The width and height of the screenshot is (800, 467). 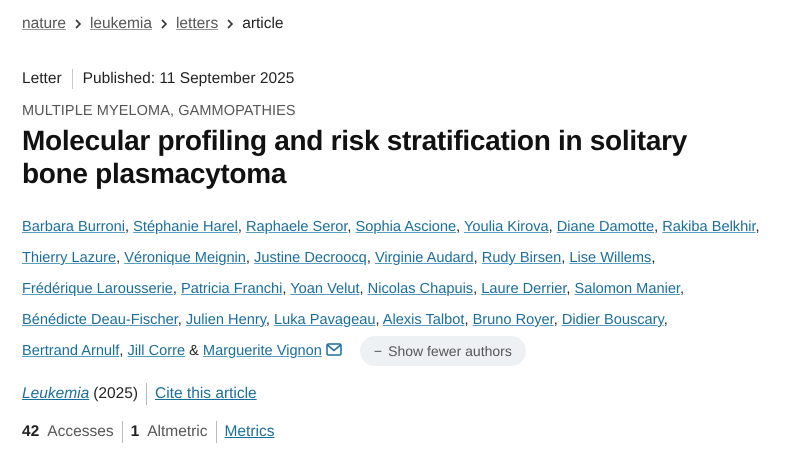 What do you see at coordinates (523, 289) in the screenshot?
I see `author-link: Laure Derrier` at bounding box center [523, 289].